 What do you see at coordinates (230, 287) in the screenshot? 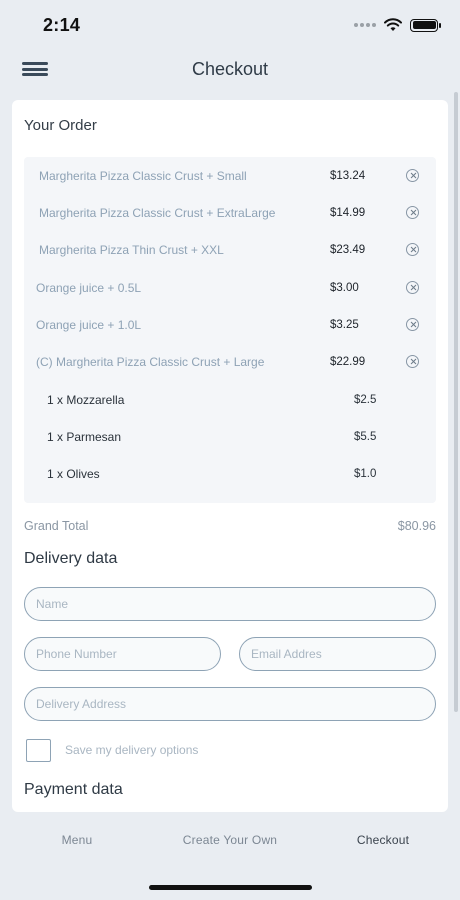
I see `order-item: Orange juice + 0.5L $3.00` at bounding box center [230, 287].